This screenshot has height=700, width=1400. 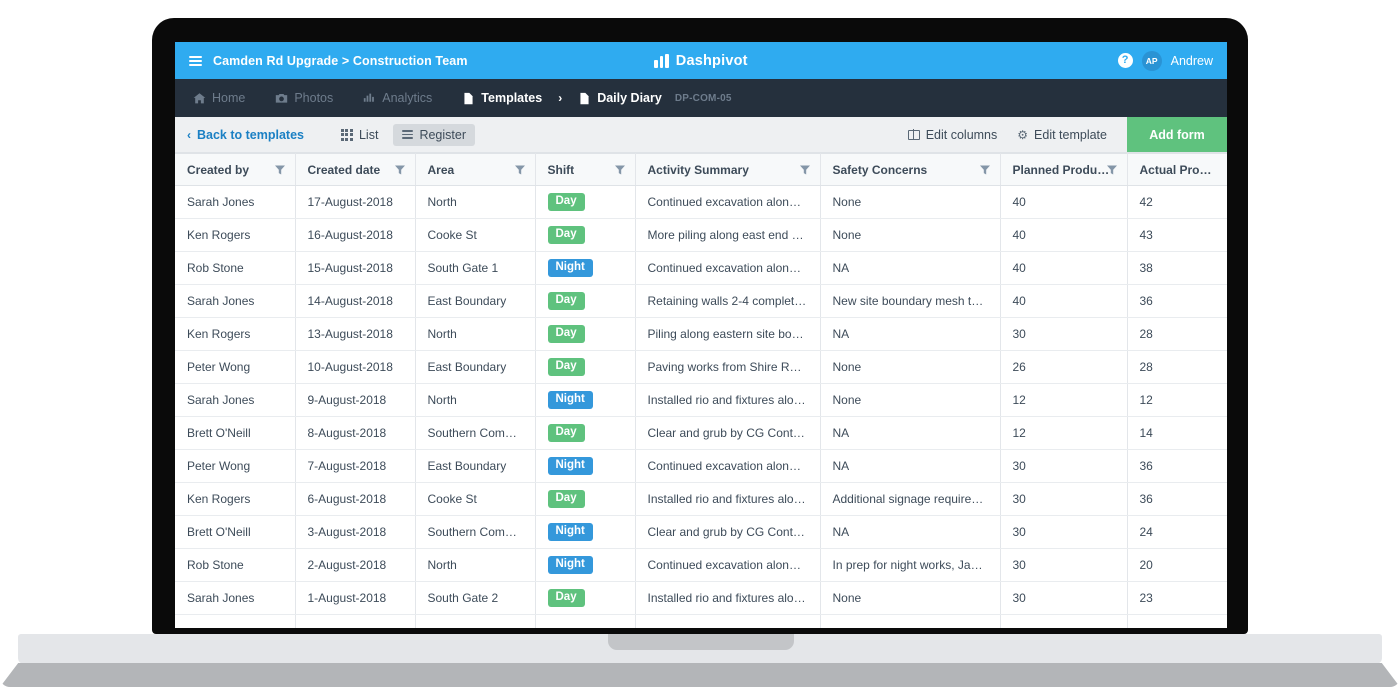 What do you see at coordinates (195, 60) in the screenshot?
I see `hamburger-icon` at bounding box center [195, 60].